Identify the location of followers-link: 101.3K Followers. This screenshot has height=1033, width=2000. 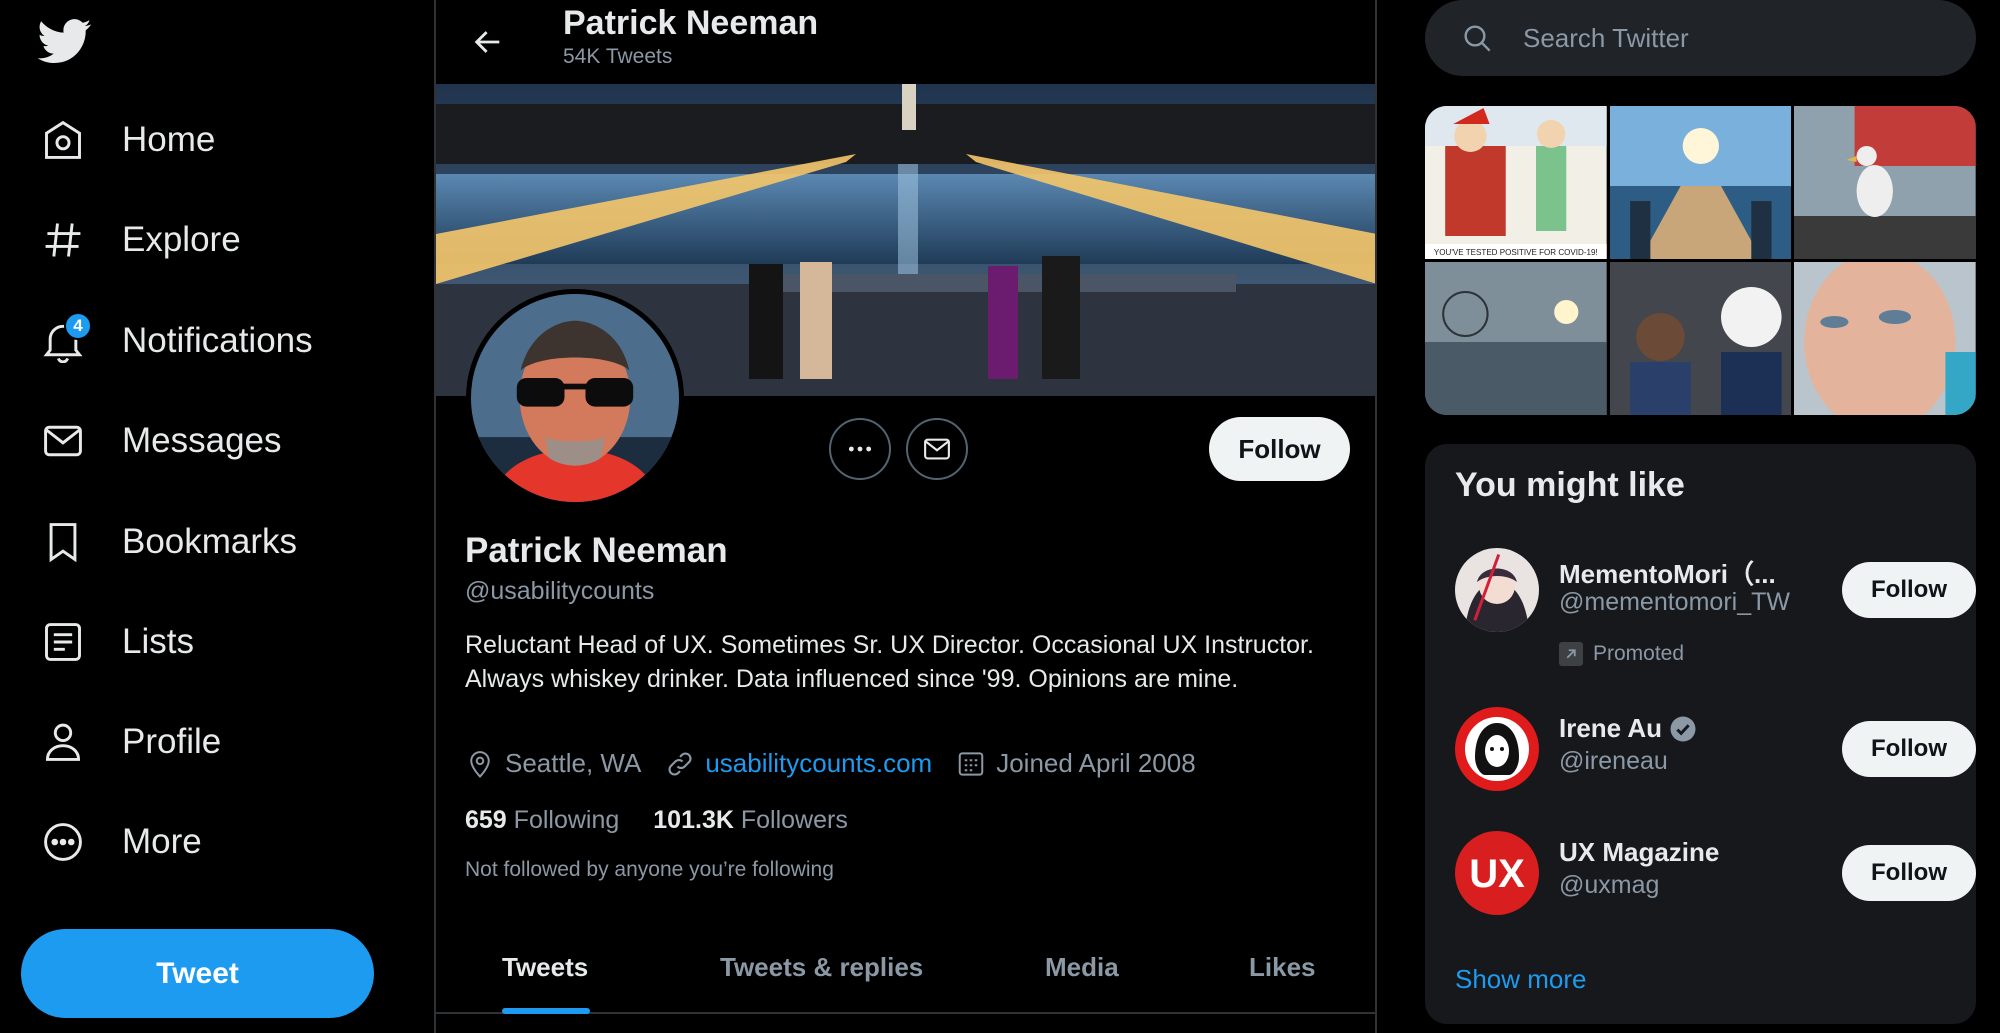
(750, 820).